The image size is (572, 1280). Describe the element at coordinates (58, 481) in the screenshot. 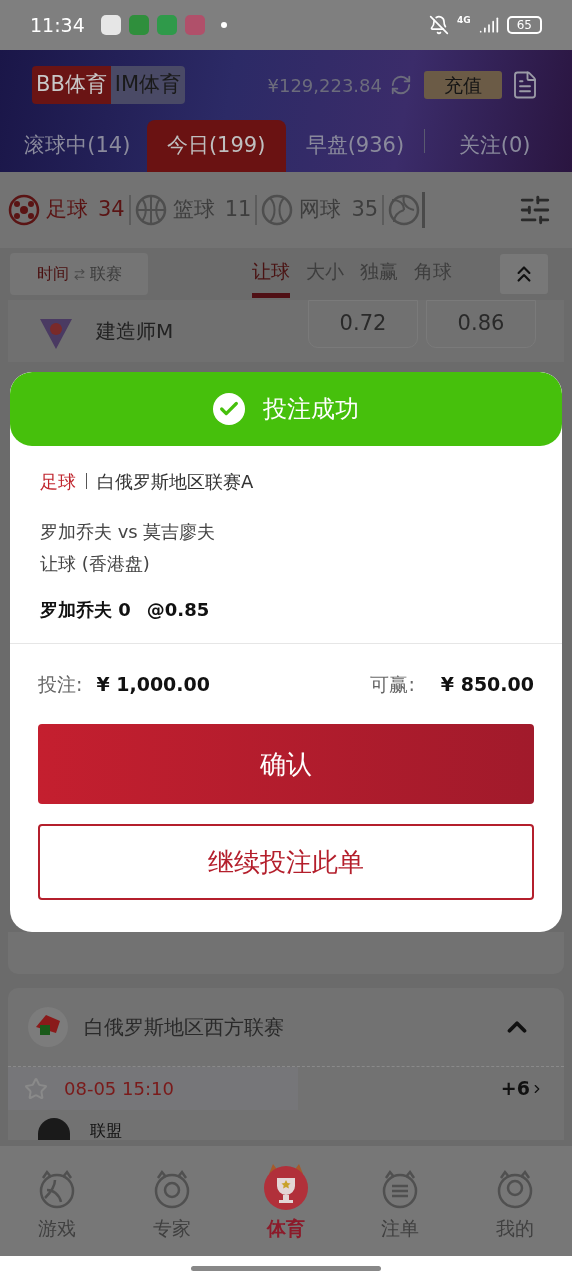

I see `sport-label: 足球` at that location.